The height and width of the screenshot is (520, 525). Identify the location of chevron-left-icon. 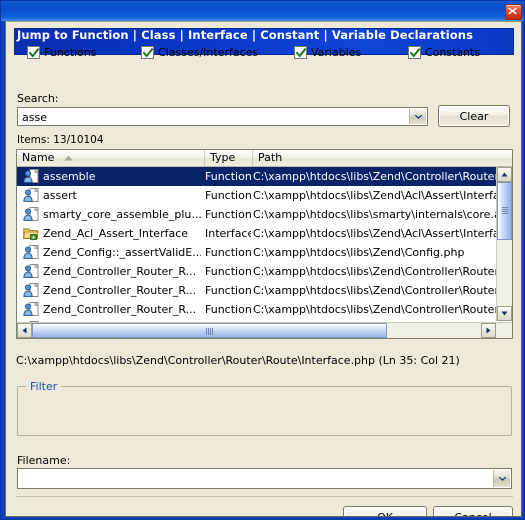
(24, 330).